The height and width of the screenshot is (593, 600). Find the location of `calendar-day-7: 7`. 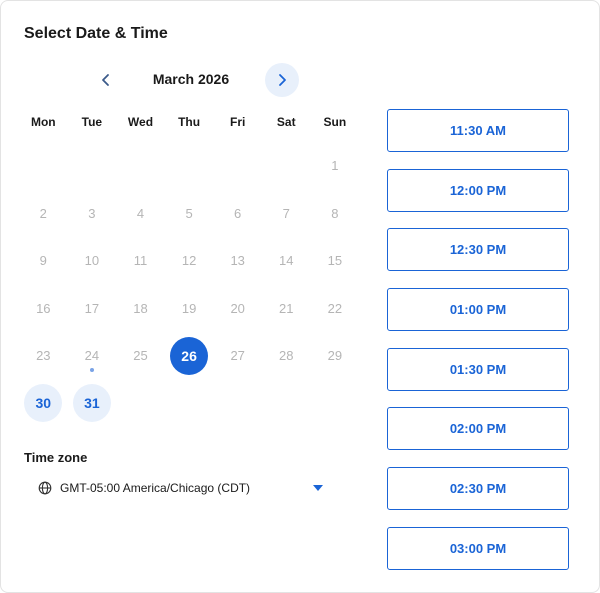

calendar-day-7: 7 is located at coordinates (286, 214).